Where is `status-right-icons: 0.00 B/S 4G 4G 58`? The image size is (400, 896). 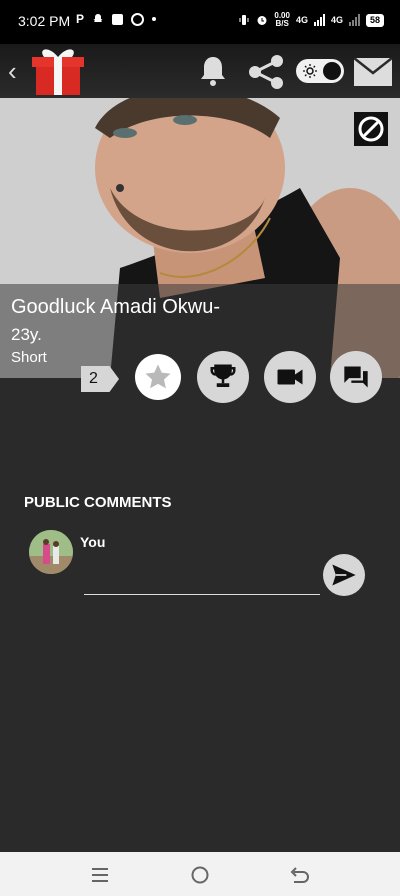
status-right-icons: 0.00 B/S 4G 4G 58 is located at coordinates (311, 20).